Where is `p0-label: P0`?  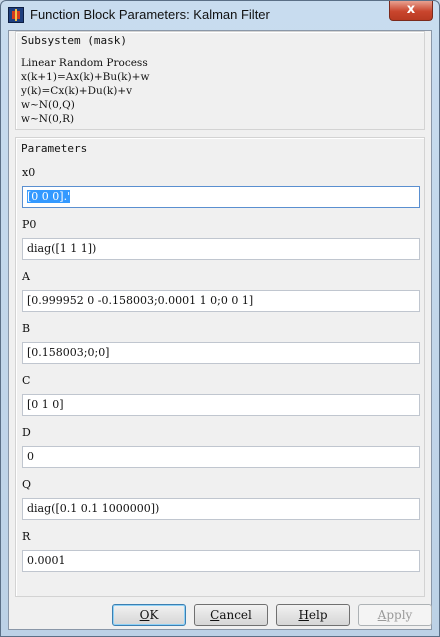
p0-label: P0 is located at coordinates (29, 224).